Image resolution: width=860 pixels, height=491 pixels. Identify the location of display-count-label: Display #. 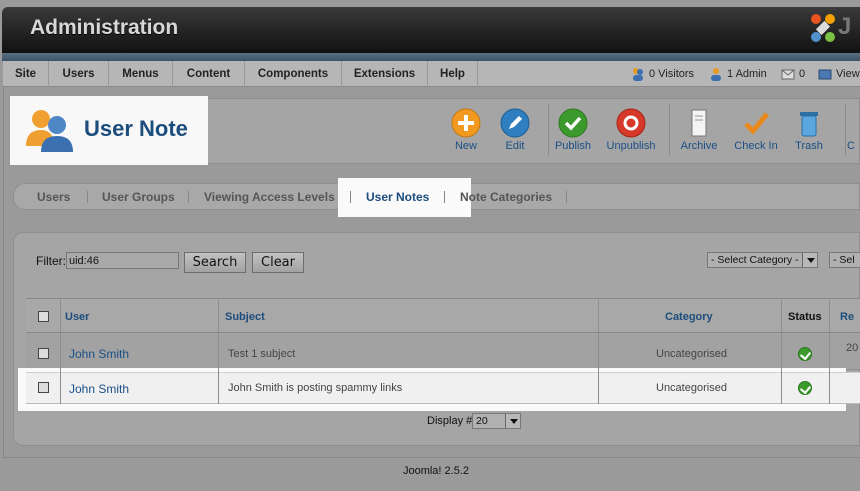
(450, 421).